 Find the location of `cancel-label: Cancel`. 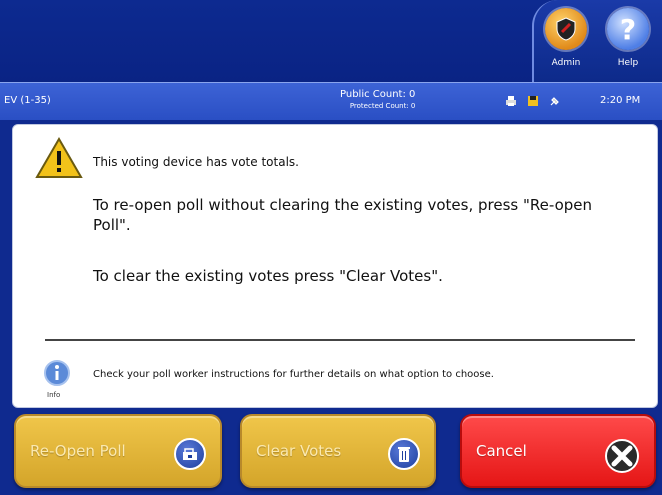

cancel-label: Cancel is located at coordinates (501, 451).